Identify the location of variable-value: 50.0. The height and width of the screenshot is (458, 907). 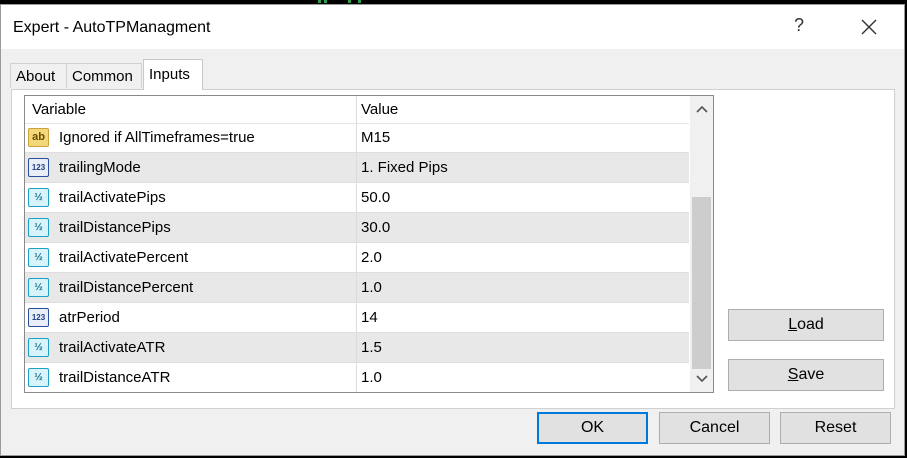
(375, 197).